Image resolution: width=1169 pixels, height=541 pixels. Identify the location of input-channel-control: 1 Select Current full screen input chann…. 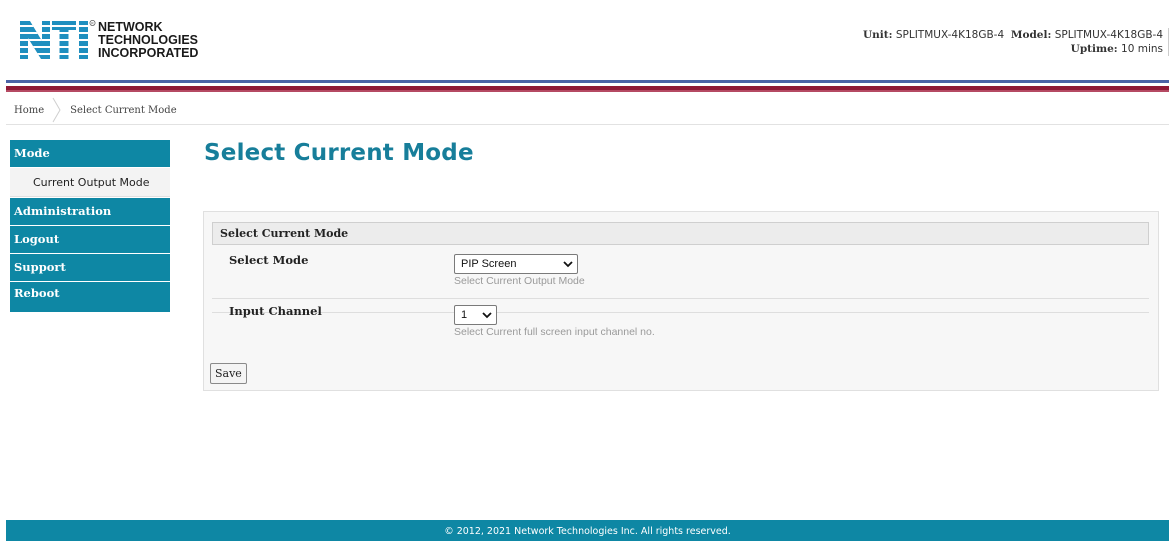
(554, 321).